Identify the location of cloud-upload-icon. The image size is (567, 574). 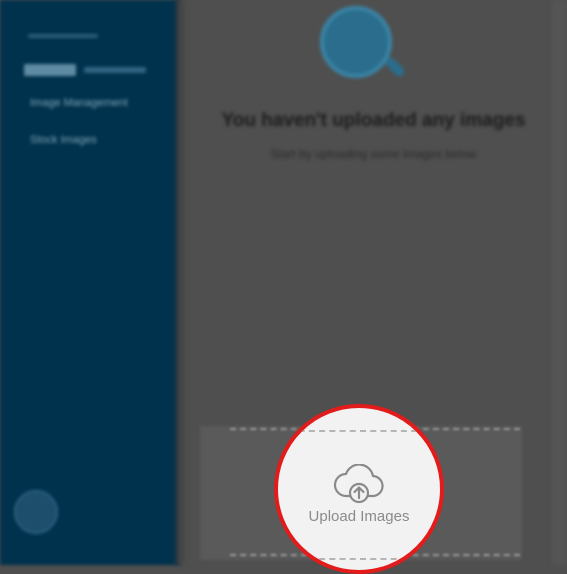
(358, 484).